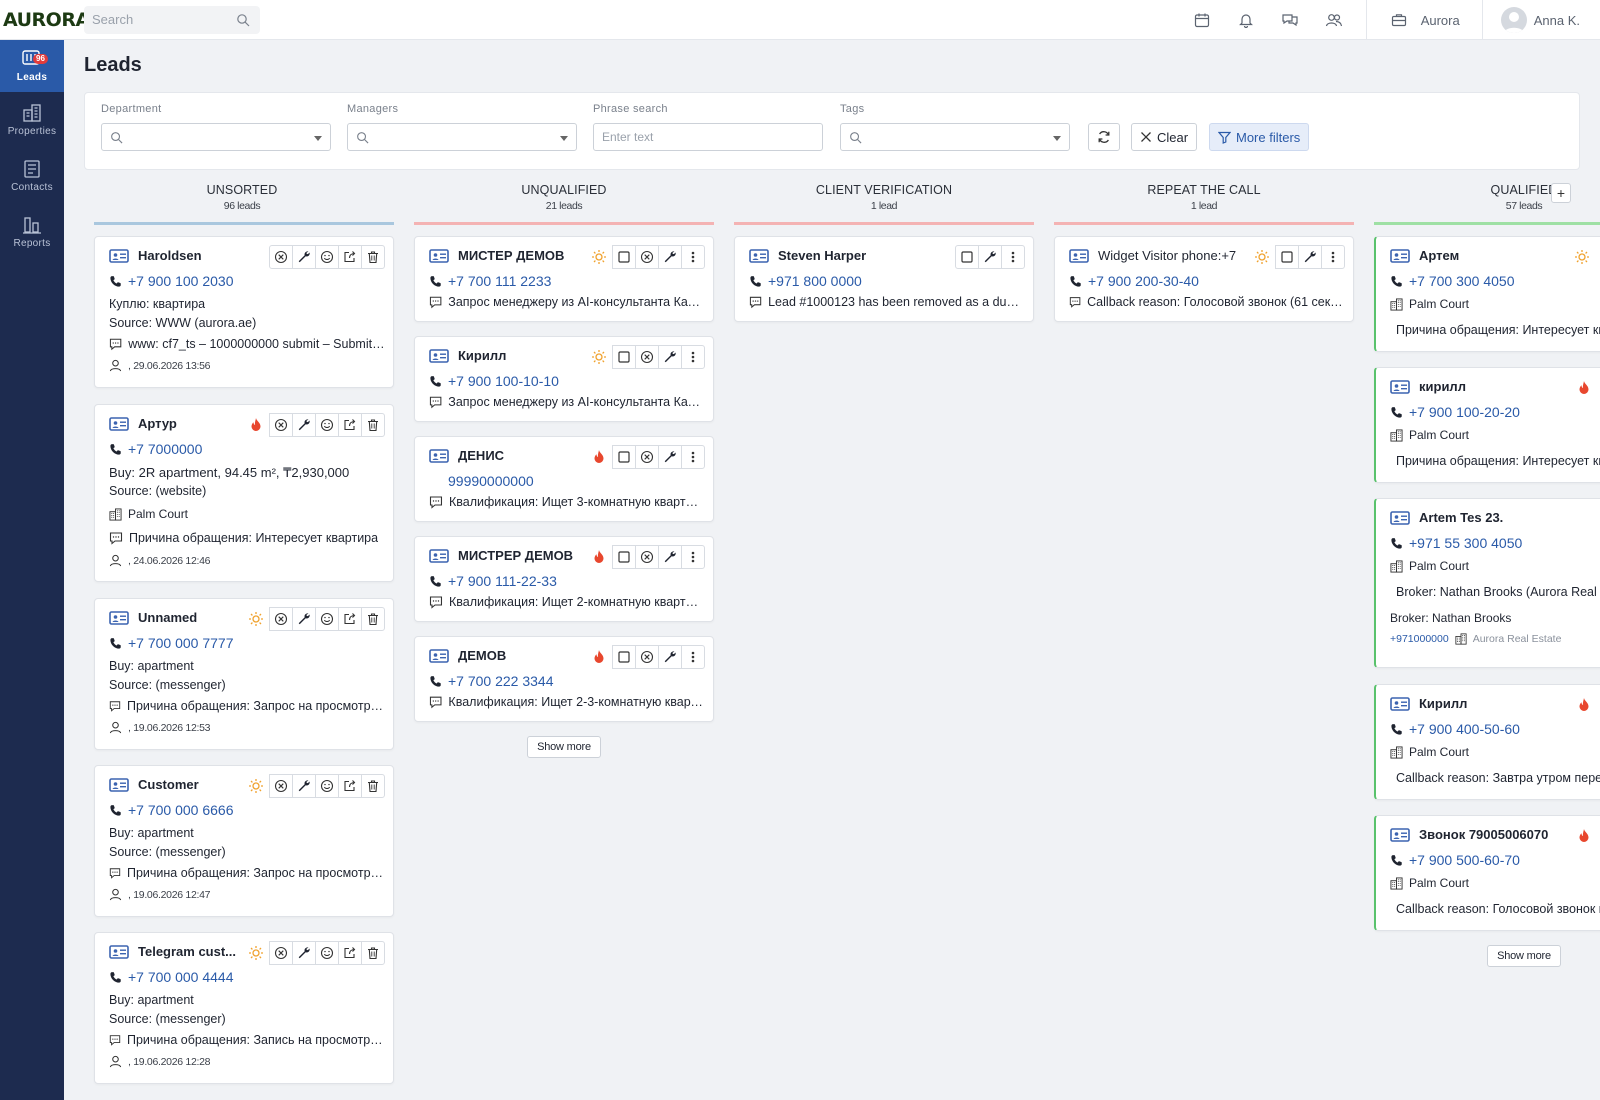  What do you see at coordinates (1259, 137) in the screenshot?
I see `more-filters-button: More filters` at bounding box center [1259, 137].